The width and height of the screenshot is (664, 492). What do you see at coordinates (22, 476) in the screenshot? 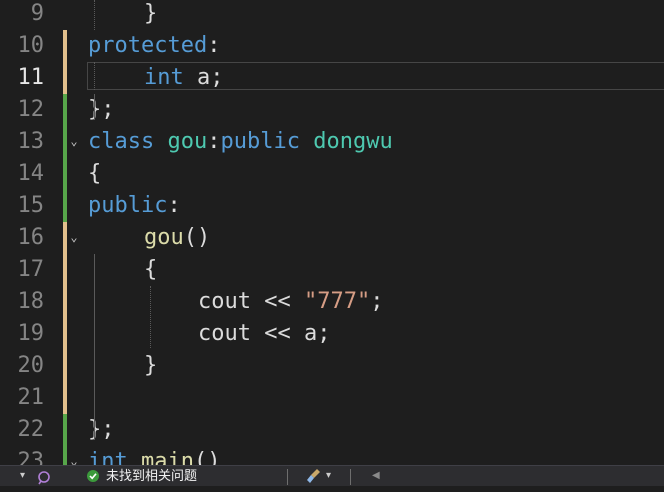
I see `dropdown-arrow-icon: ▾` at bounding box center [22, 476].